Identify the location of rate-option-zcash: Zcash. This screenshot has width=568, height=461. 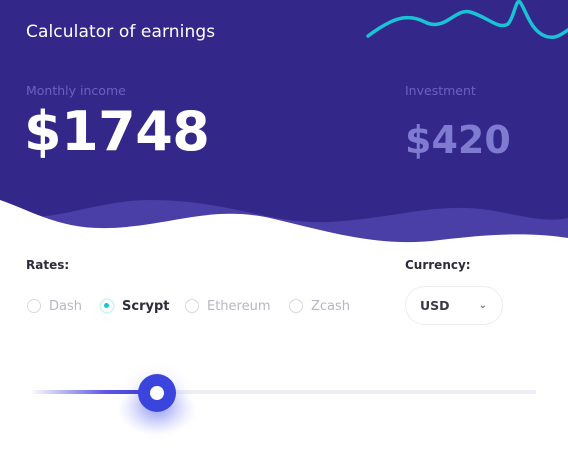
(319, 306).